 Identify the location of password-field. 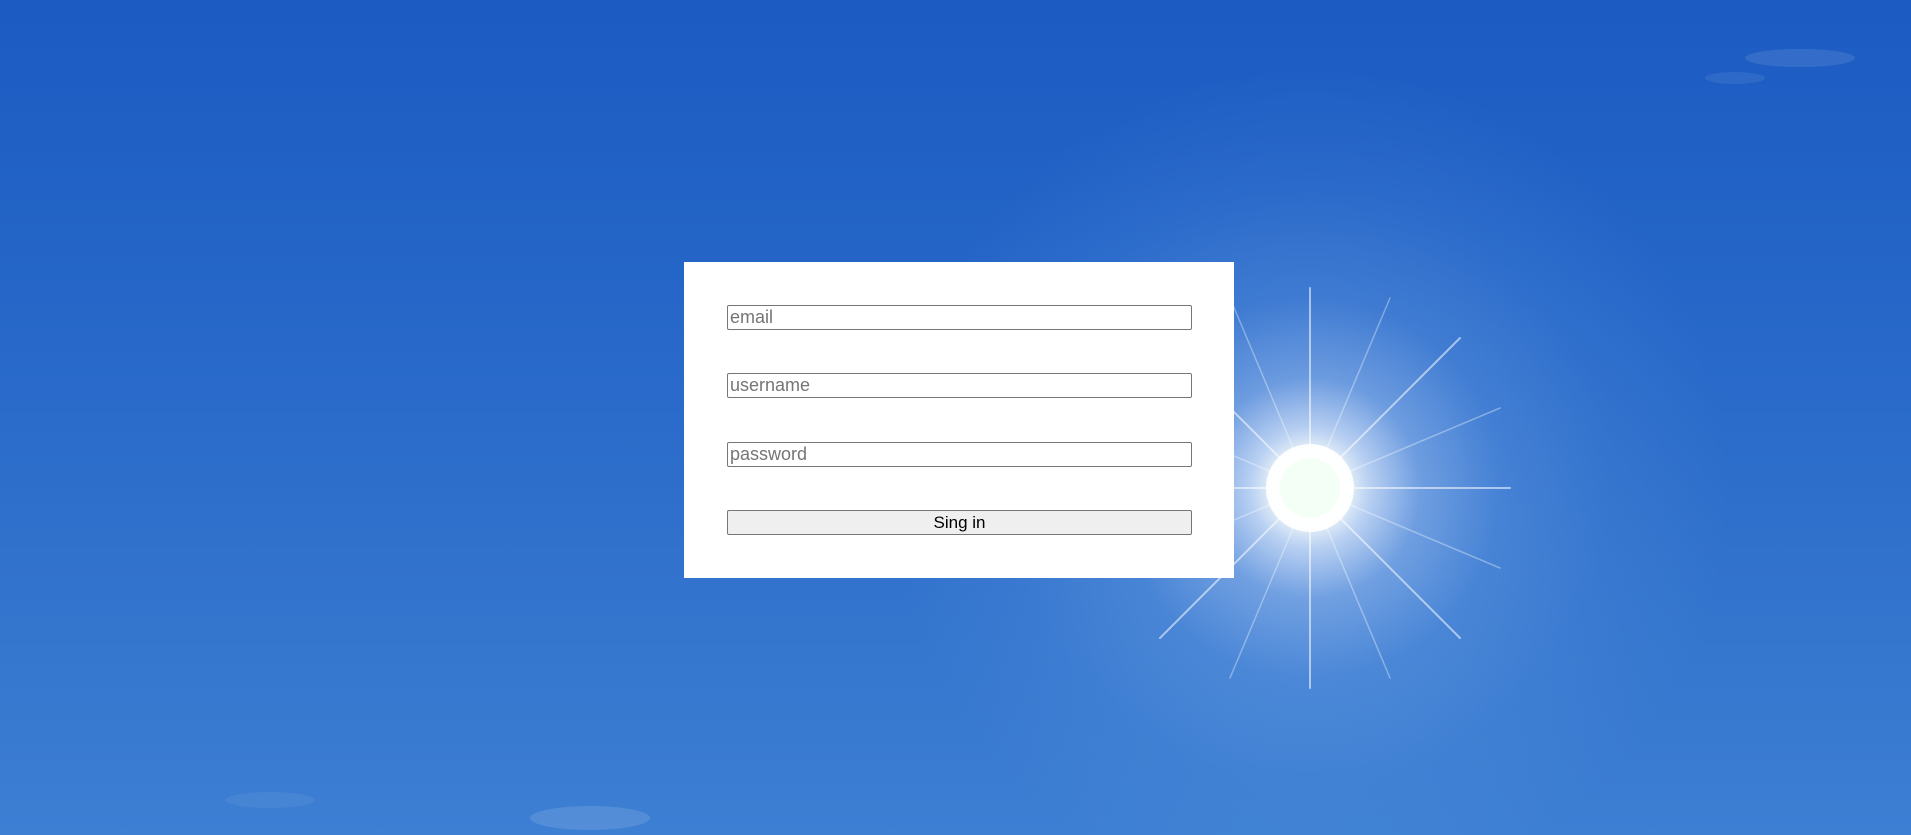
(959, 454).